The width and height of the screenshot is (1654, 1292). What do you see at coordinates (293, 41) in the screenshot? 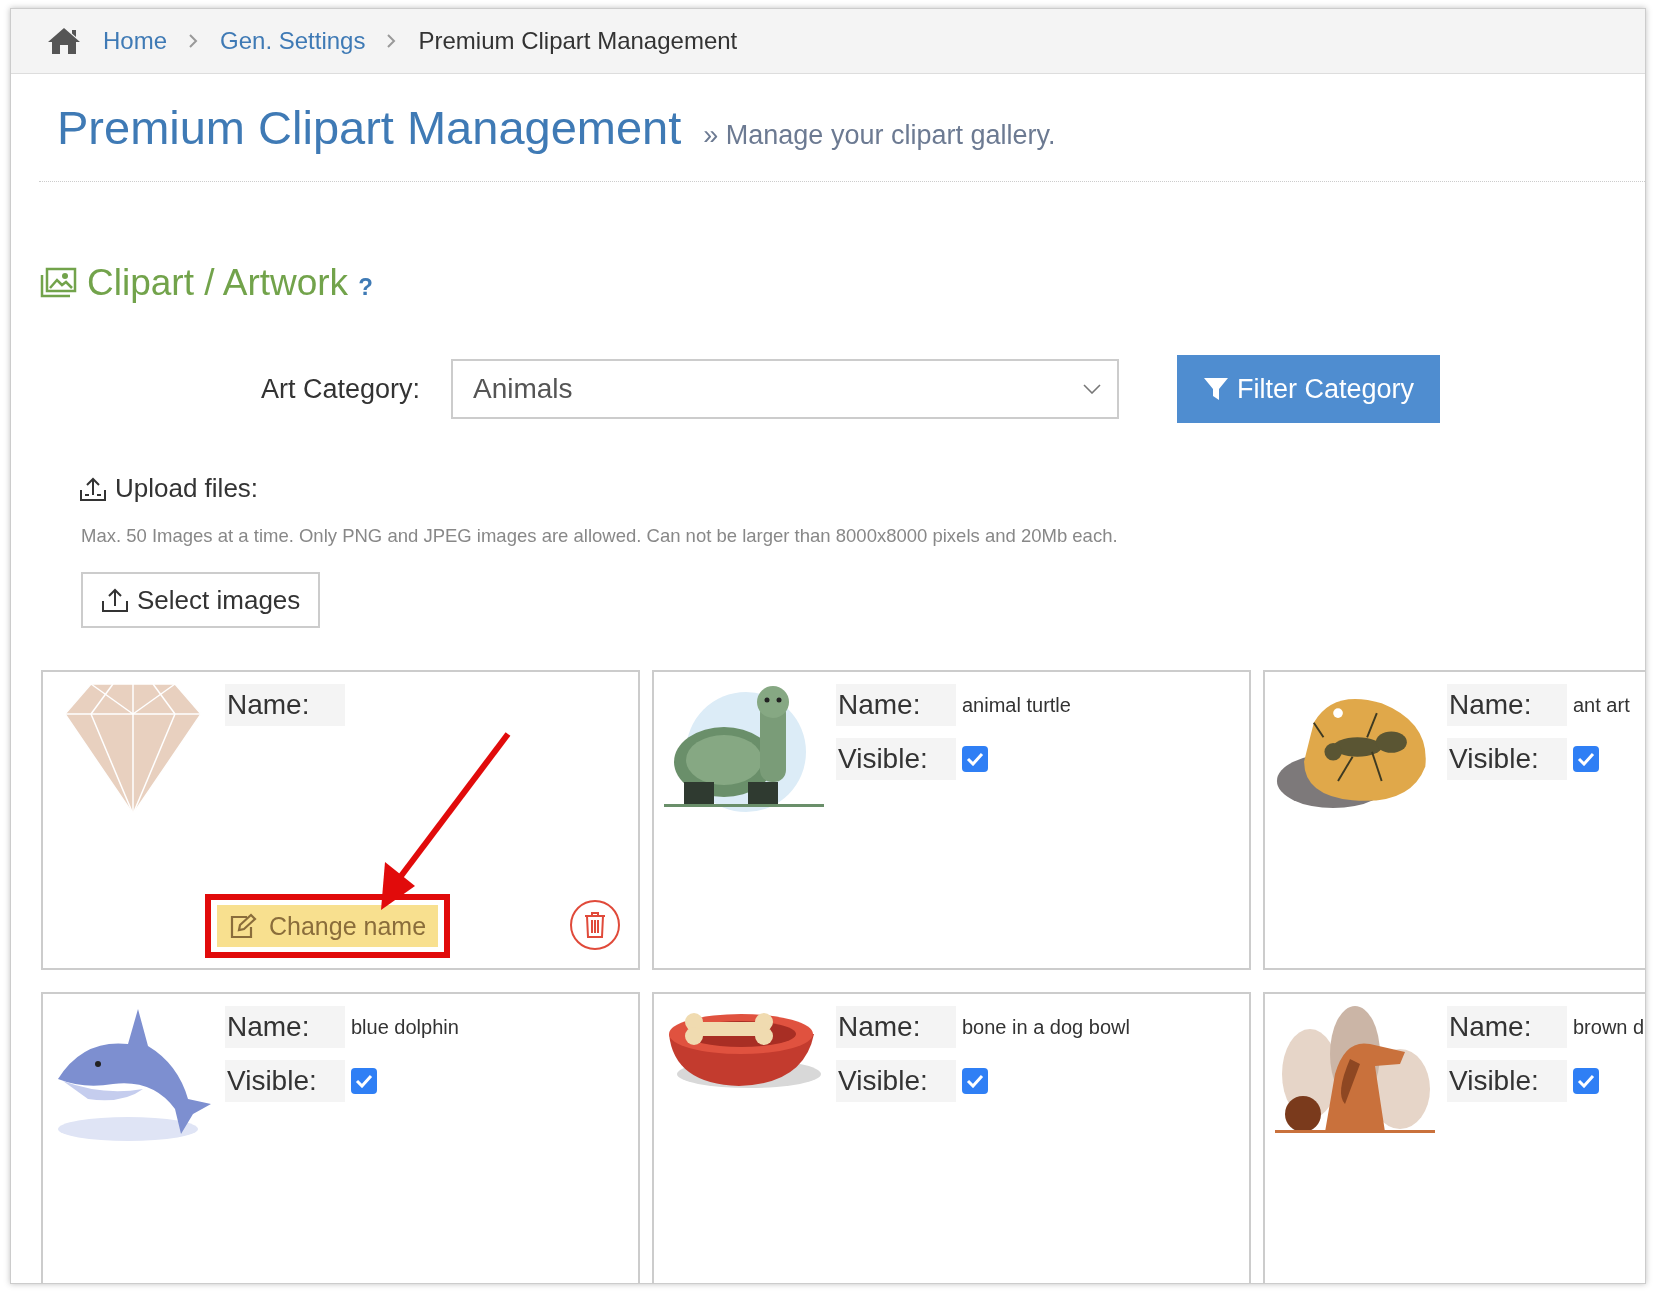
I see `breadcrumb-link: Gen. Settings` at bounding box center [293, 41].